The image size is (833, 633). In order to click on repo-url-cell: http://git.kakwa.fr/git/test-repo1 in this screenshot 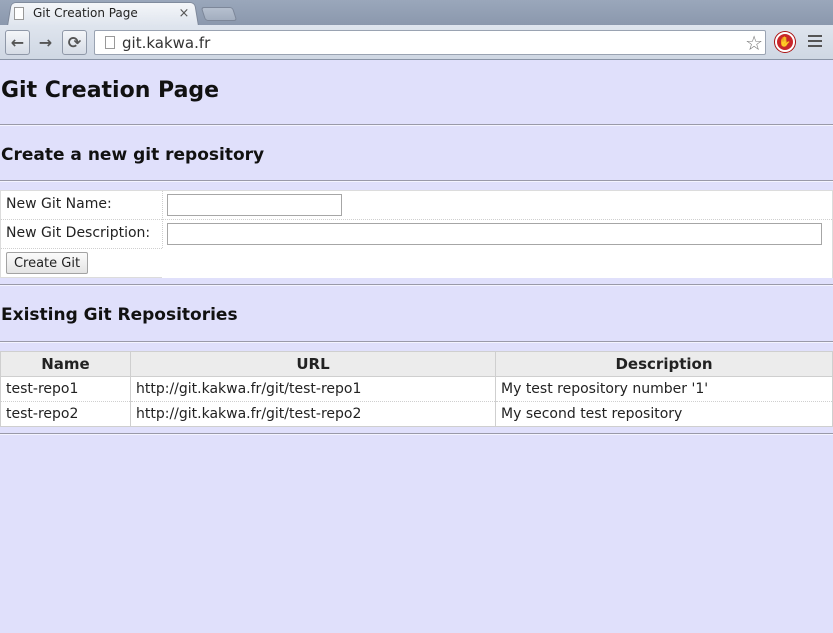, I will do `click(313, 389)`.